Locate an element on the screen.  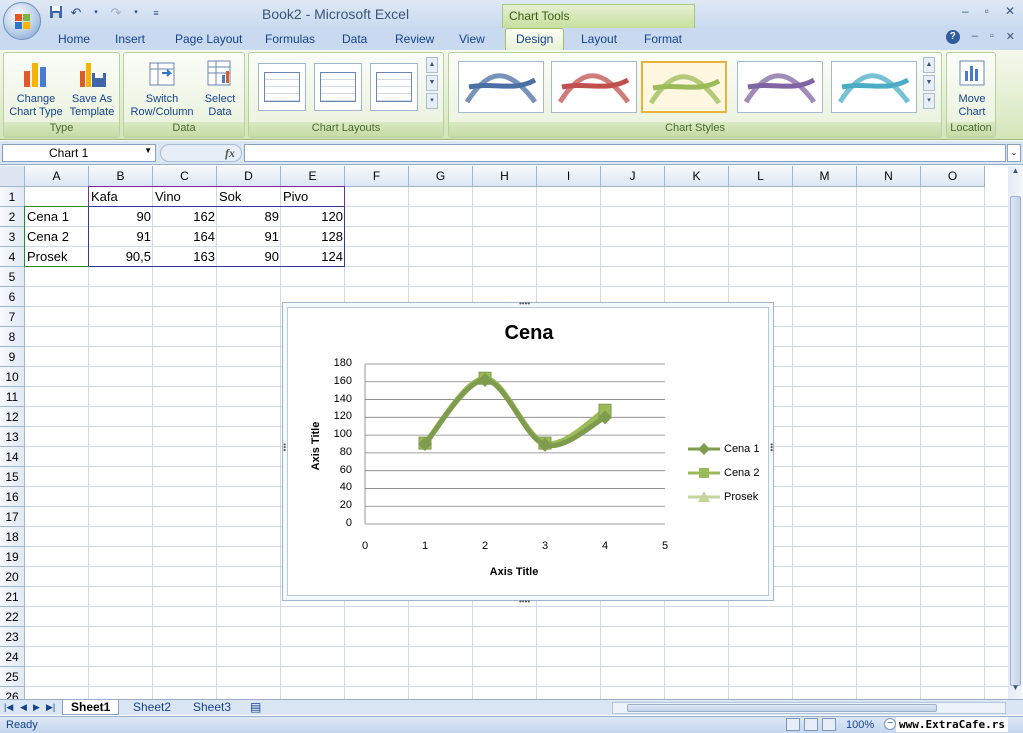
chart-style-3-selected is located at coordinates (684, 87).